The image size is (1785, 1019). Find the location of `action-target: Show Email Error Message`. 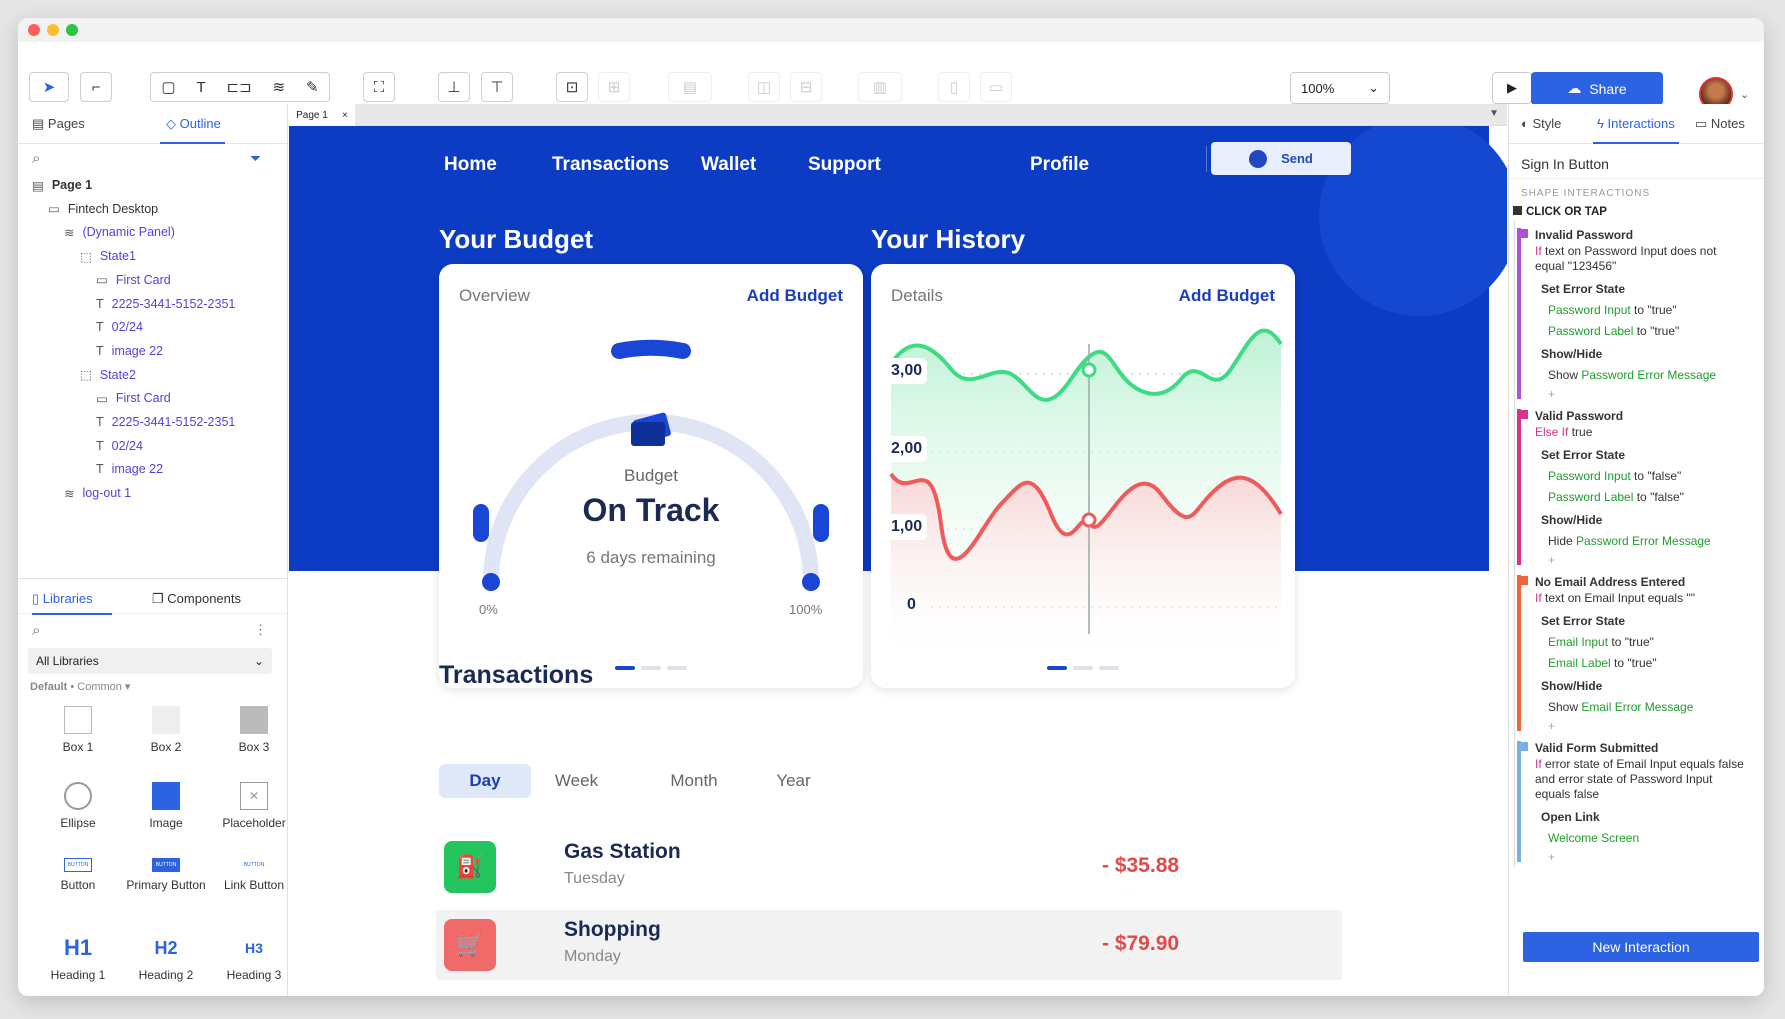

action-target: Show Email Error Message is located at coordinates (1620, 707).